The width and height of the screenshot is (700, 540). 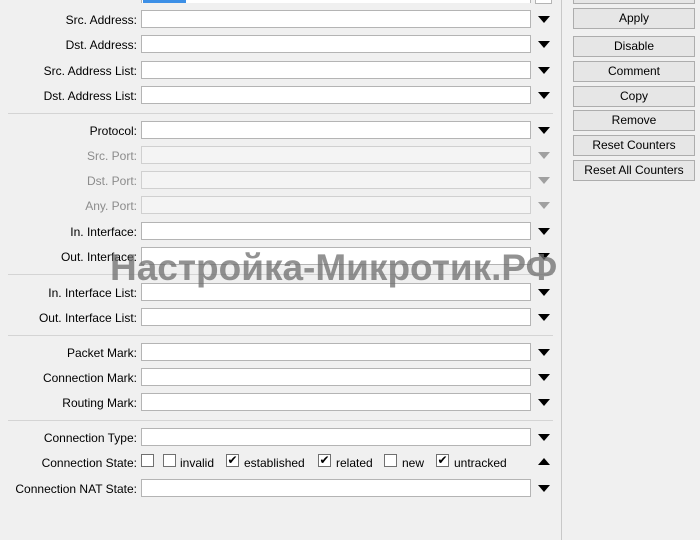 What do you see at coordinates (90, 71) in the screenshot?
I see `src-address-list-label: Src. Address List:` at bounding box center [90, 71].